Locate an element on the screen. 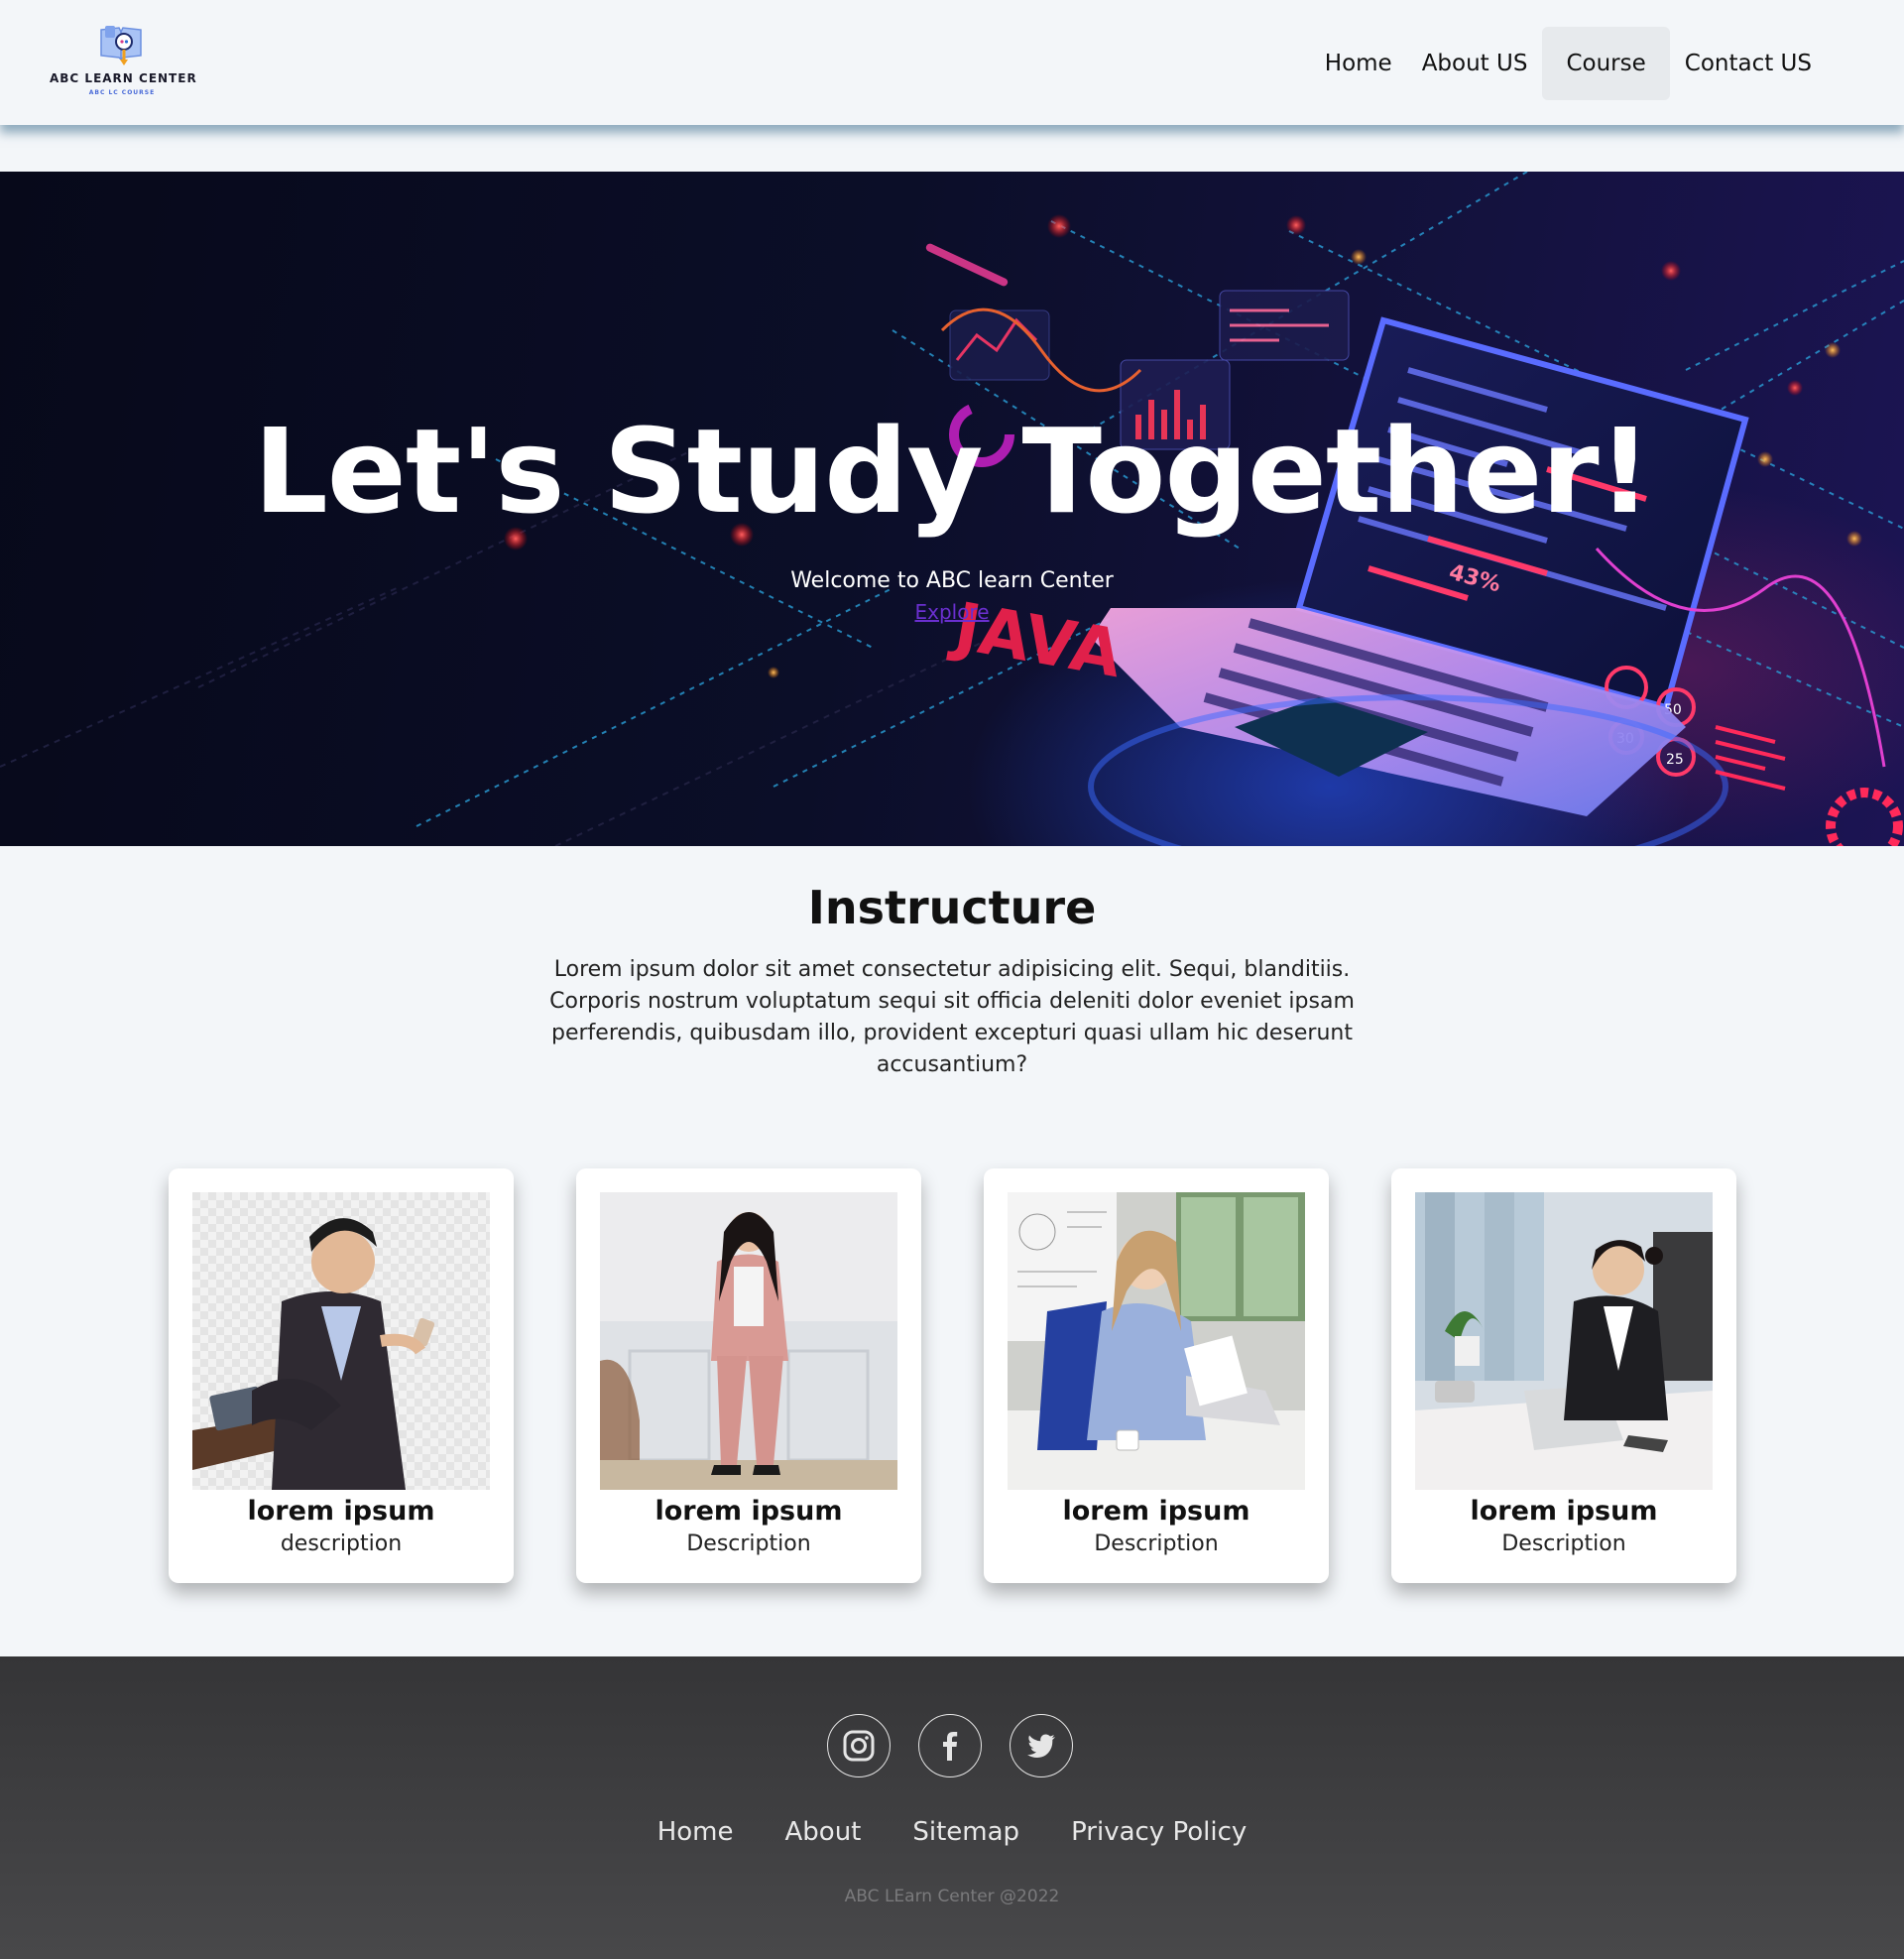  twitter-button is located at coordinates (1041, 1745).